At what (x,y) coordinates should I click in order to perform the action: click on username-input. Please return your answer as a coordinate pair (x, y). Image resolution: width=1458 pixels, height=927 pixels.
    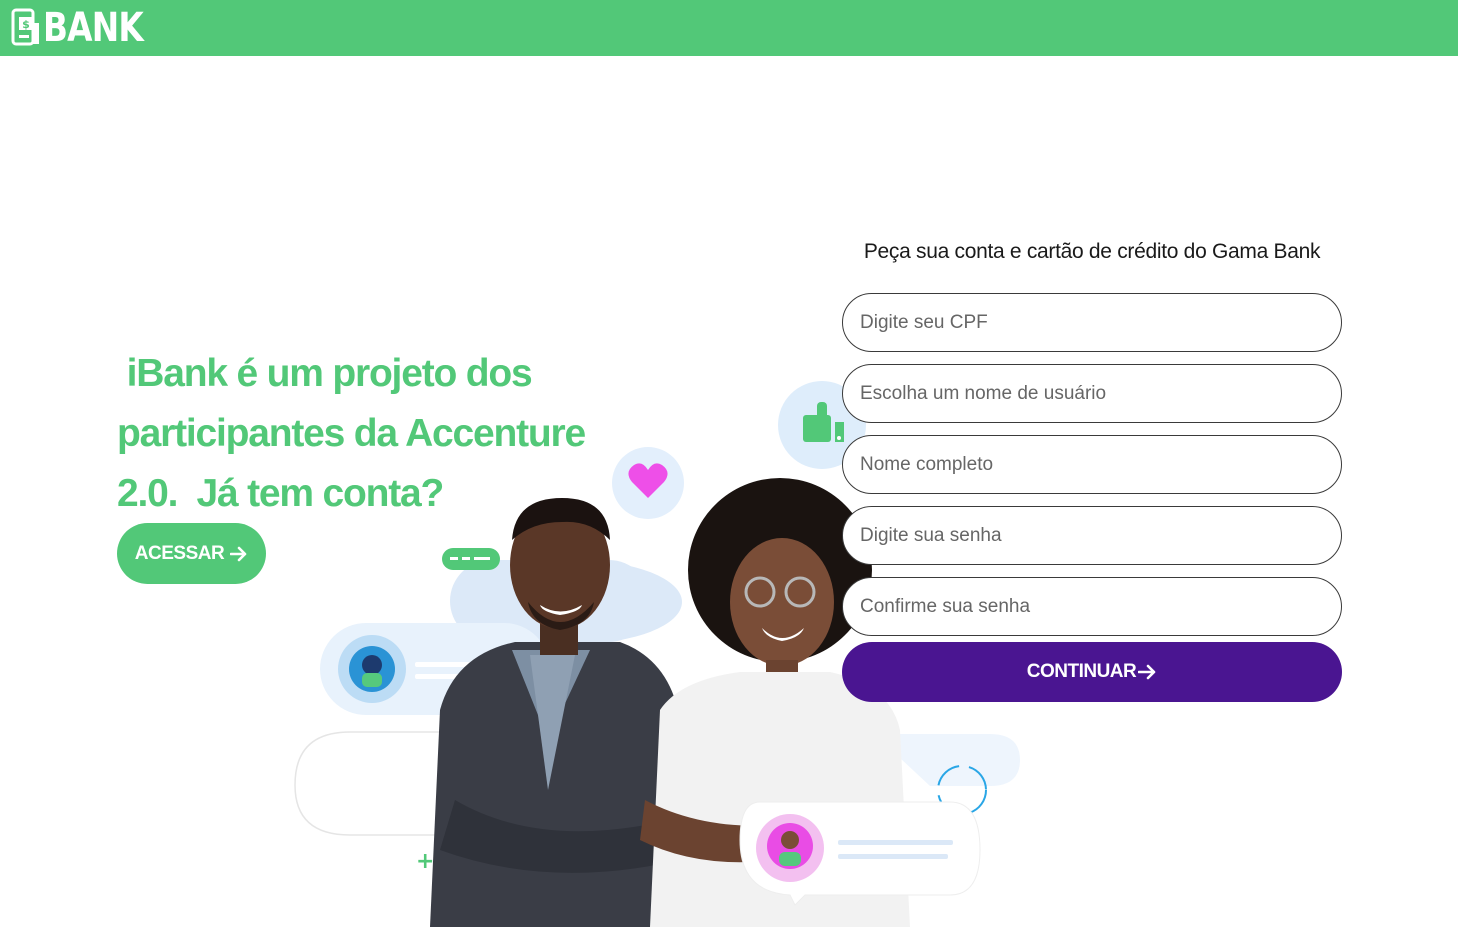
    Looking at the image, I should click on (1092, 393).